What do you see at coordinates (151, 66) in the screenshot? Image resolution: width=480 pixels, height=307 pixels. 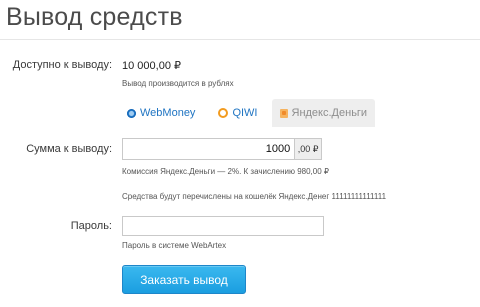 I see `available-value: 10 000,00 ₽` at bounding box center [151, 66].